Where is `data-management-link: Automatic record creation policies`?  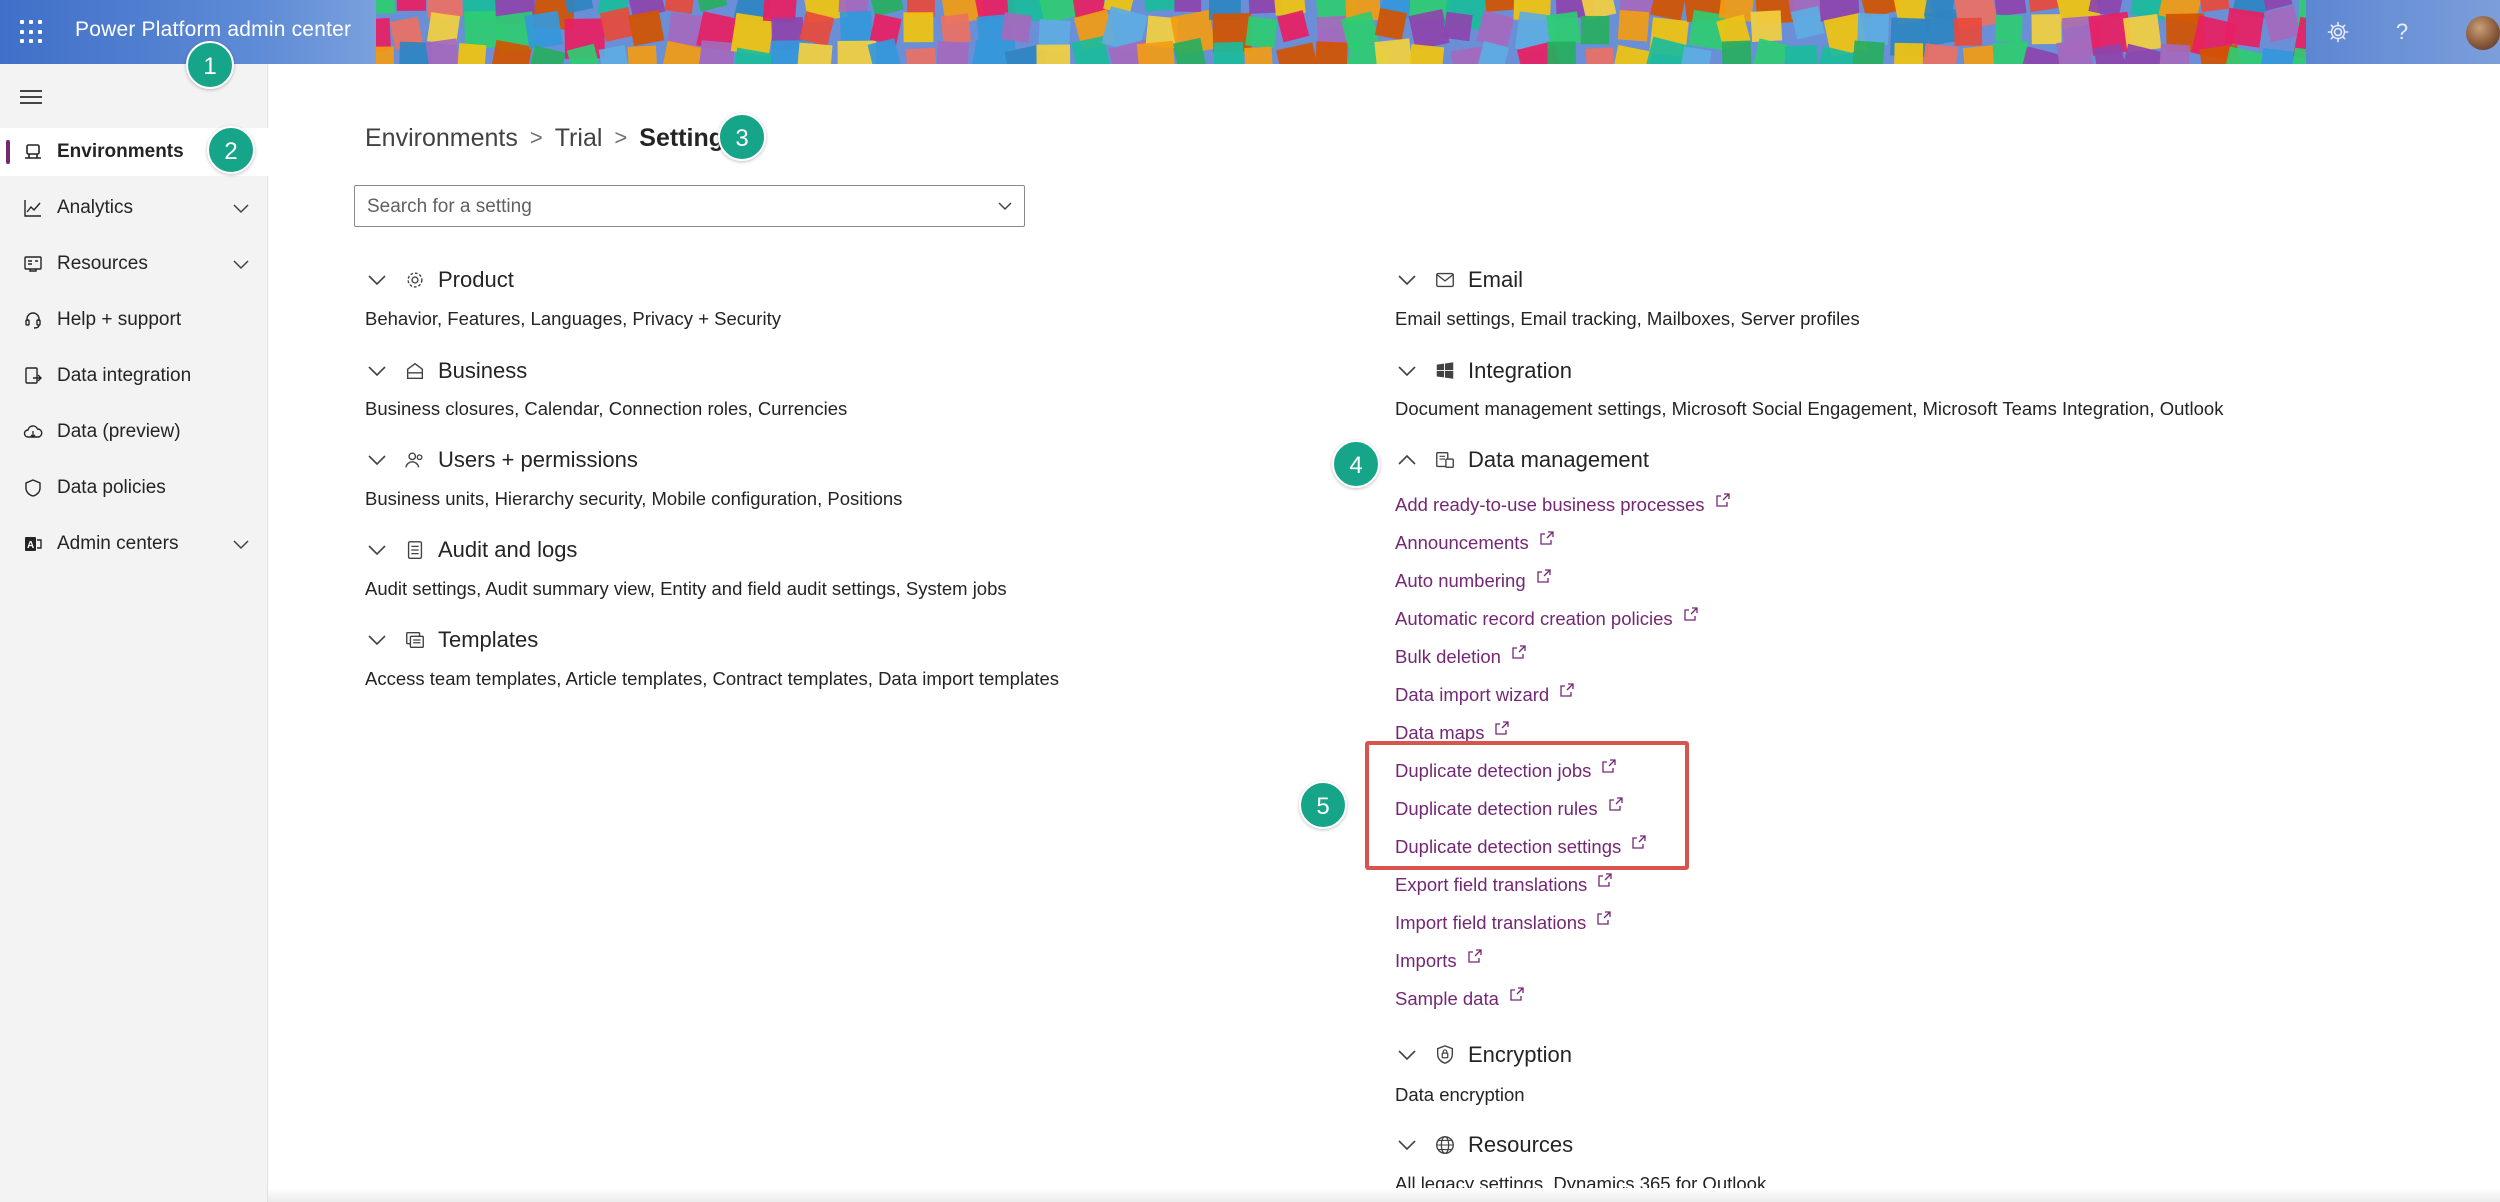 data-management-link: Automatic record creation policies is located at coordinates (1547, 618).